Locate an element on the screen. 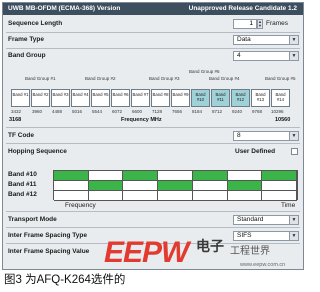 Image resolution: width=320 pixels, height=292 pixels. watermark-cn-1: 电子 is located at coordinates (210, 246).